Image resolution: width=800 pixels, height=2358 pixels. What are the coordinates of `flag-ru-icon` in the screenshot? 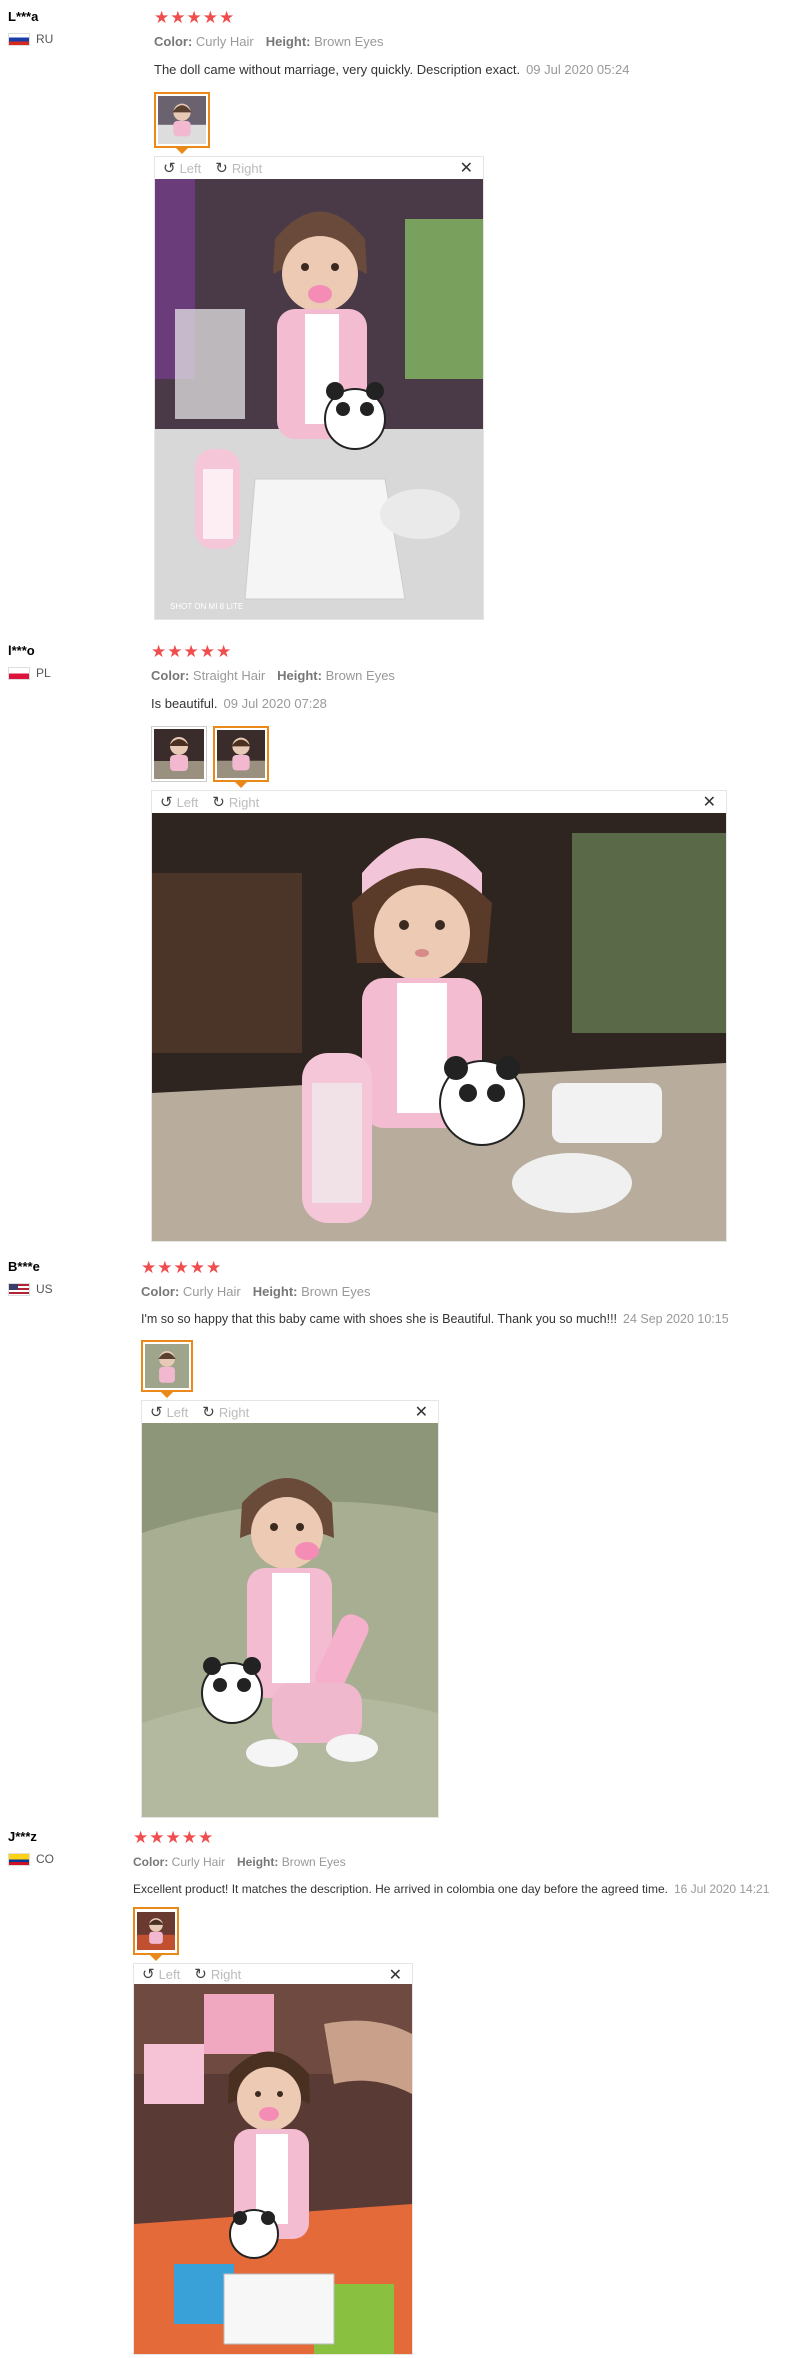 It's located at (19, 39).